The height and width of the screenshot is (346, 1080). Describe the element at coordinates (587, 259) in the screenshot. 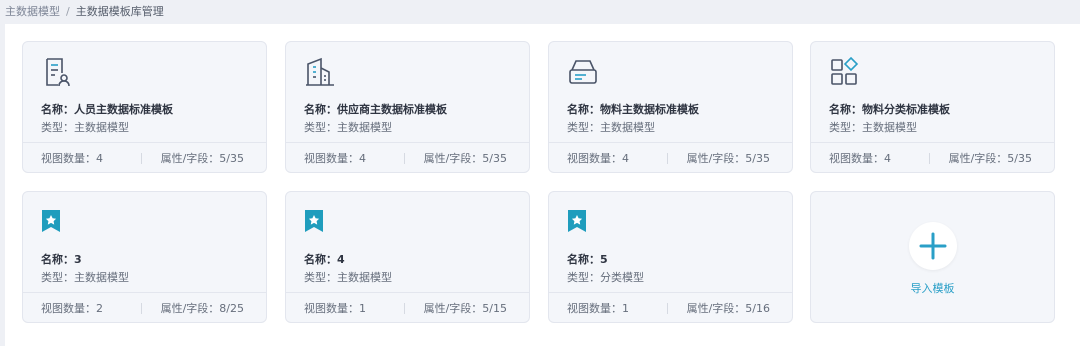

I see `template-name: 名称：5` at that location.